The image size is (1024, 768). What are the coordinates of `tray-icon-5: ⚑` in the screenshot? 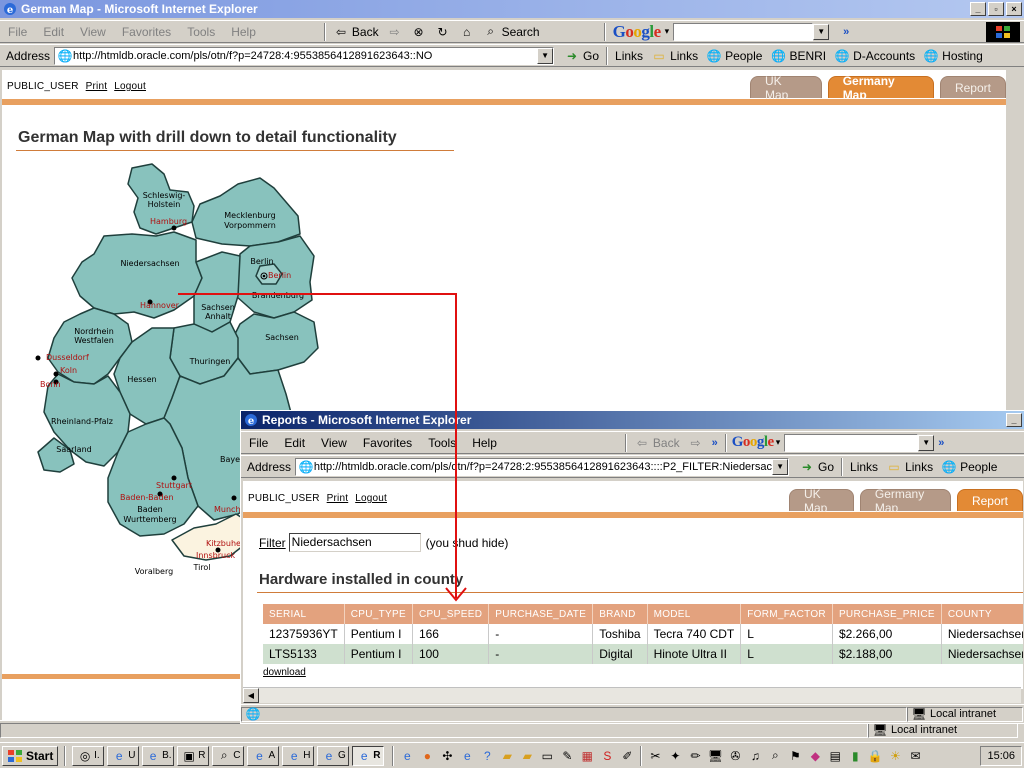 It's located at (795, 756).